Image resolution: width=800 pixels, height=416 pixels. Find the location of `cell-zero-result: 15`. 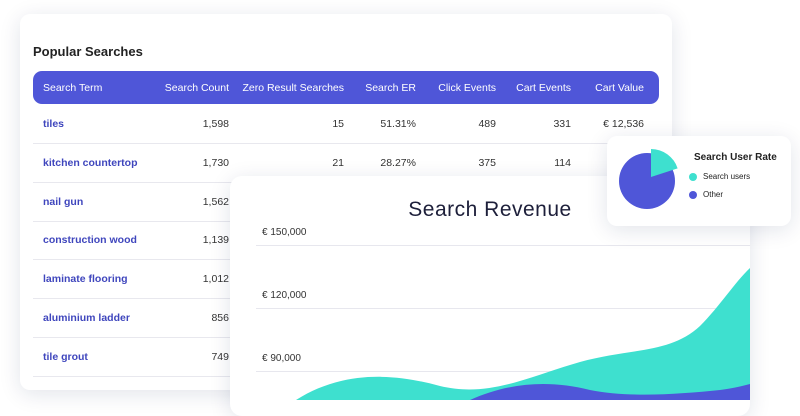

cell-zero-result: 15 is located at coordinates (338, 124).